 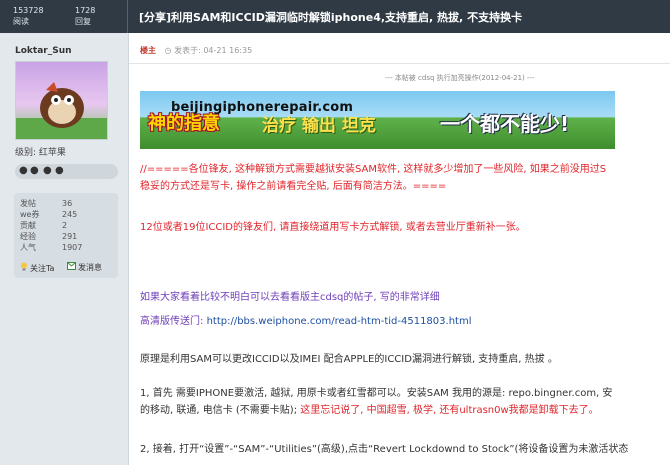 I want to click on hd-link-label: 高清版传送门:, so click(x=173, y=321).